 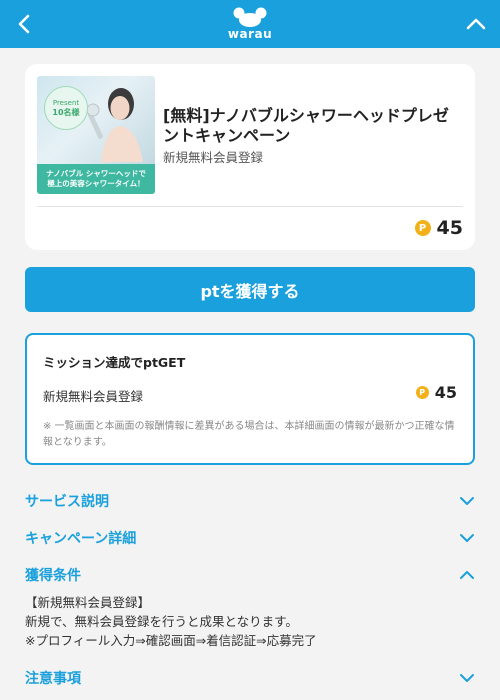 What do you see at coordinates (306, 125) in the screenshot?
I see `offer-title: [無料]ナノバブルシャワーヘッドプレゼントキャンペーン` at bounding box center [306, 125].